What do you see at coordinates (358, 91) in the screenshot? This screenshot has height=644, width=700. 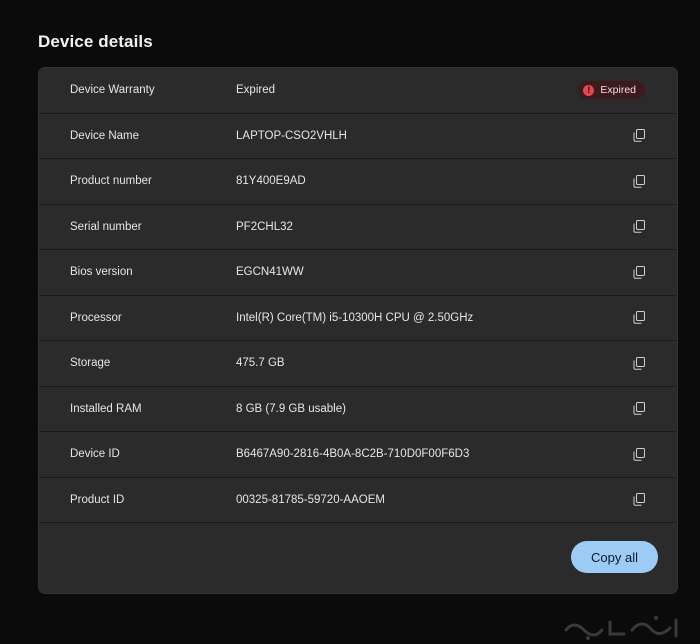 I see `row-device-warranty: Device Warranty Expired ! Expired` at bounding box center [358, 91].